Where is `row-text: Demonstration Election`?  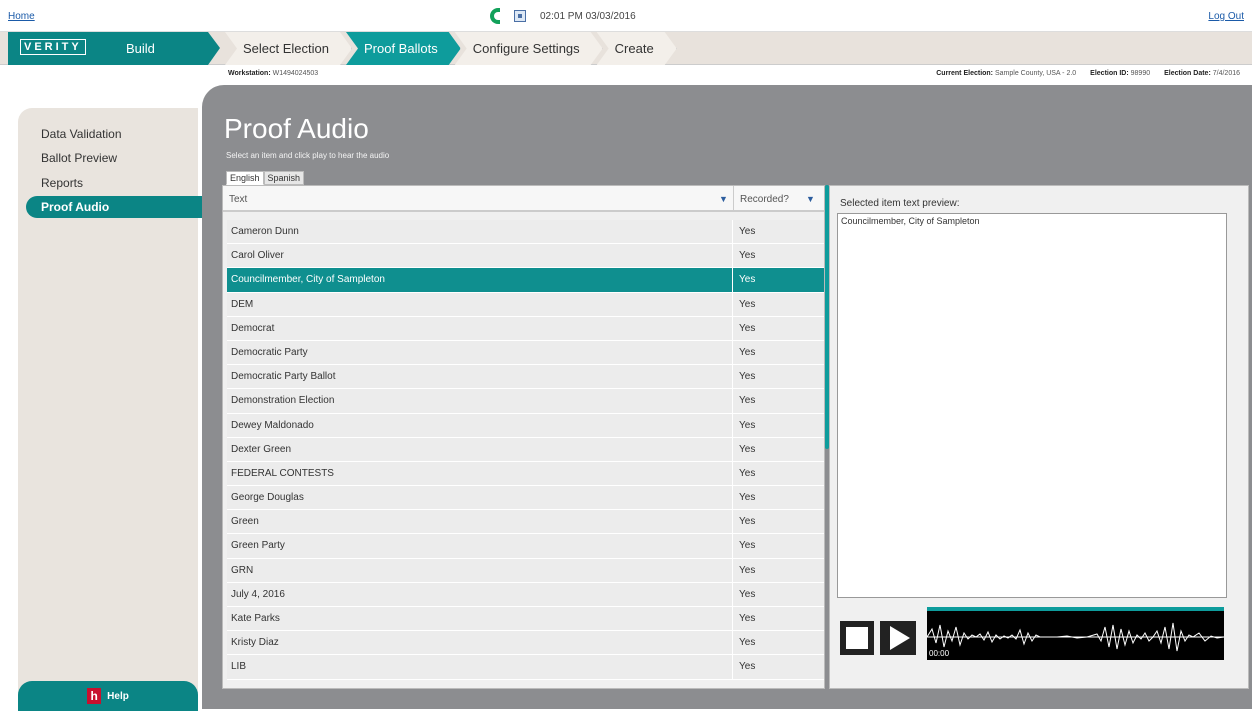 row-text: Demonstration Election is located at coordinates (480, 401).